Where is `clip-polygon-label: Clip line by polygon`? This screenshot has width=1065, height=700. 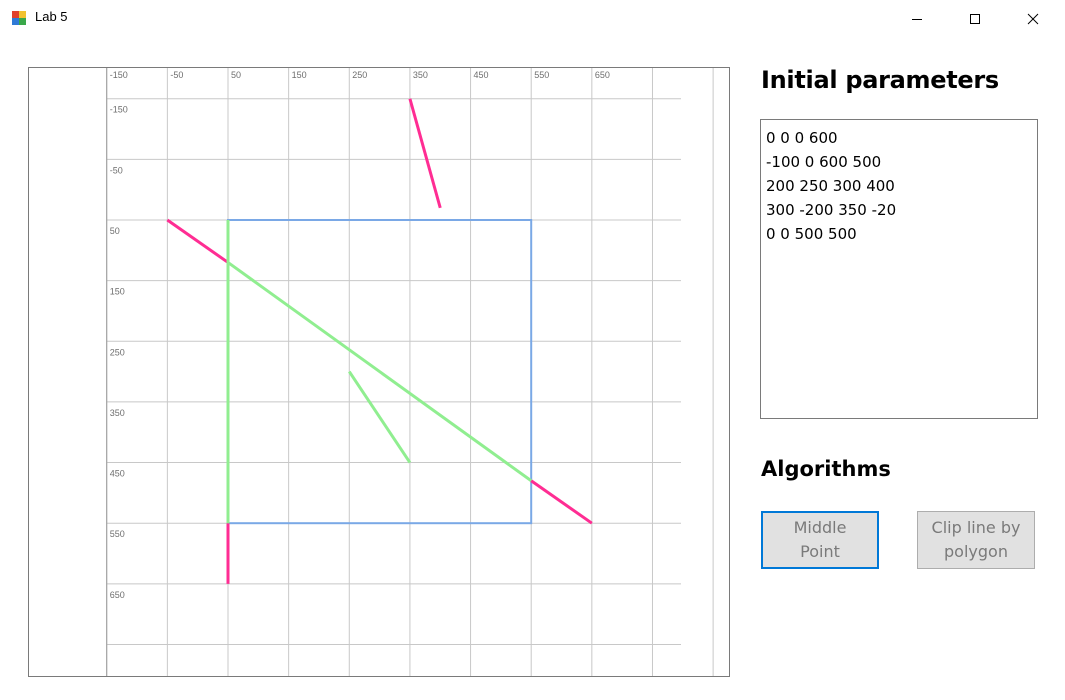
clip-polygon-label: Clip line by polygon is located at coordinates (976, 539).